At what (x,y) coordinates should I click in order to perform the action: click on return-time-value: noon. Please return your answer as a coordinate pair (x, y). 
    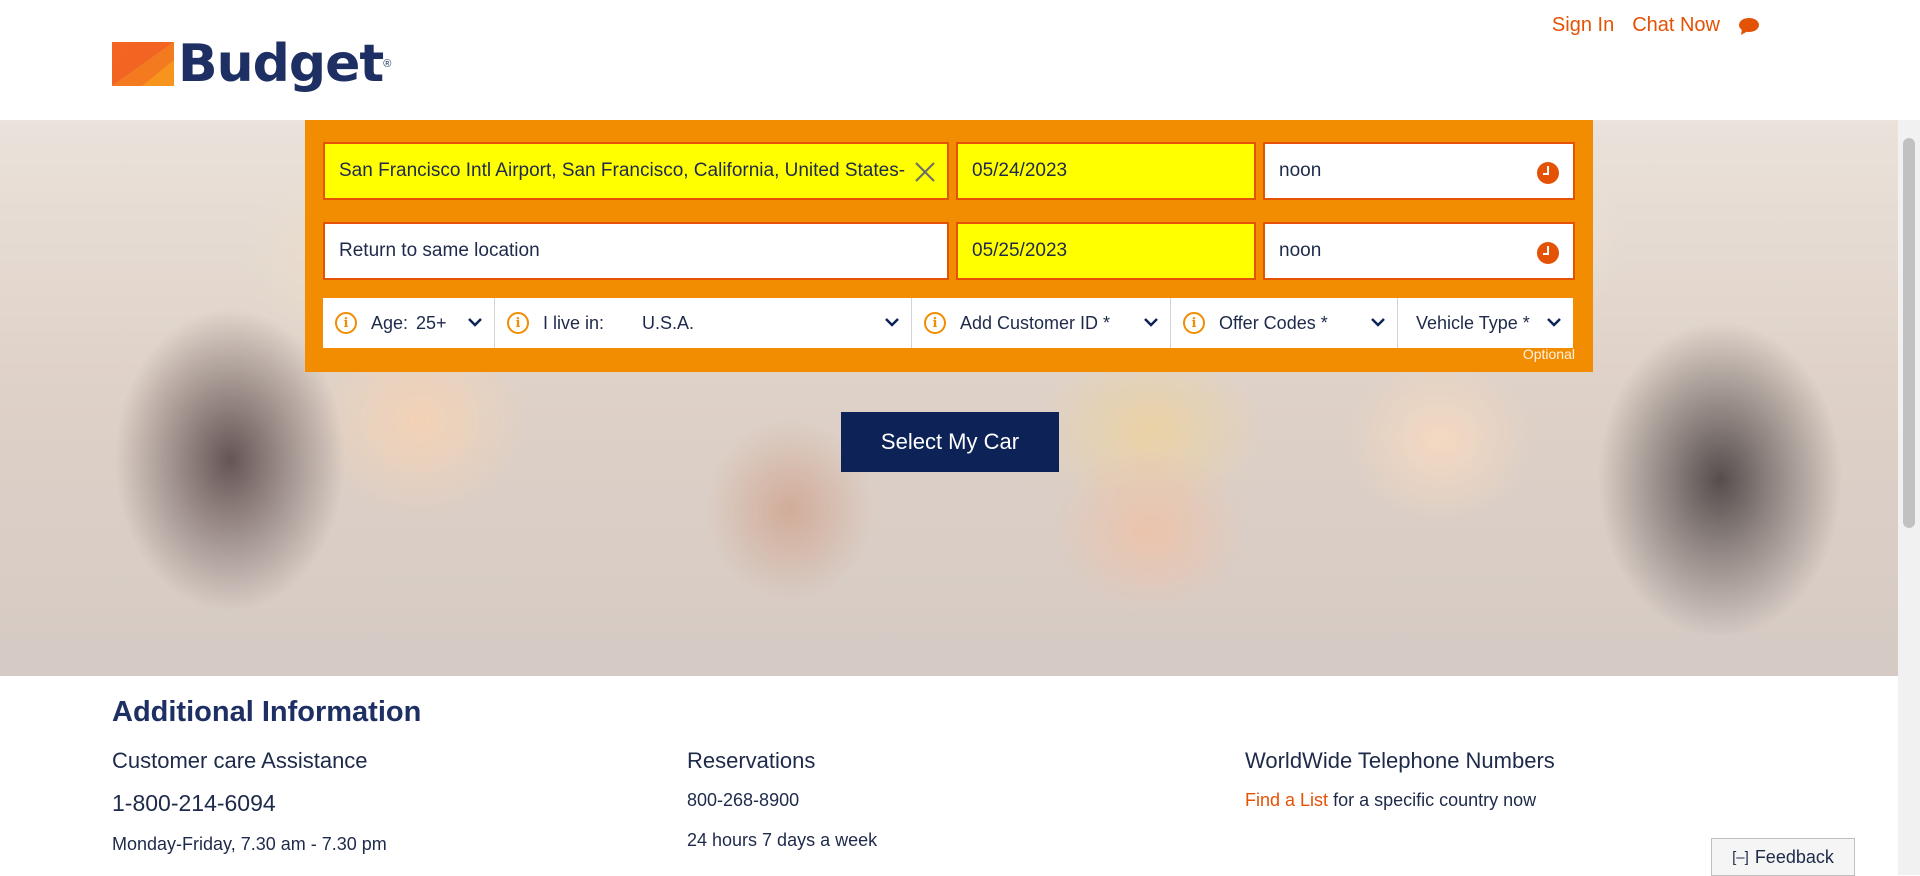
    Looking at the image, I should click on (1300, 250).